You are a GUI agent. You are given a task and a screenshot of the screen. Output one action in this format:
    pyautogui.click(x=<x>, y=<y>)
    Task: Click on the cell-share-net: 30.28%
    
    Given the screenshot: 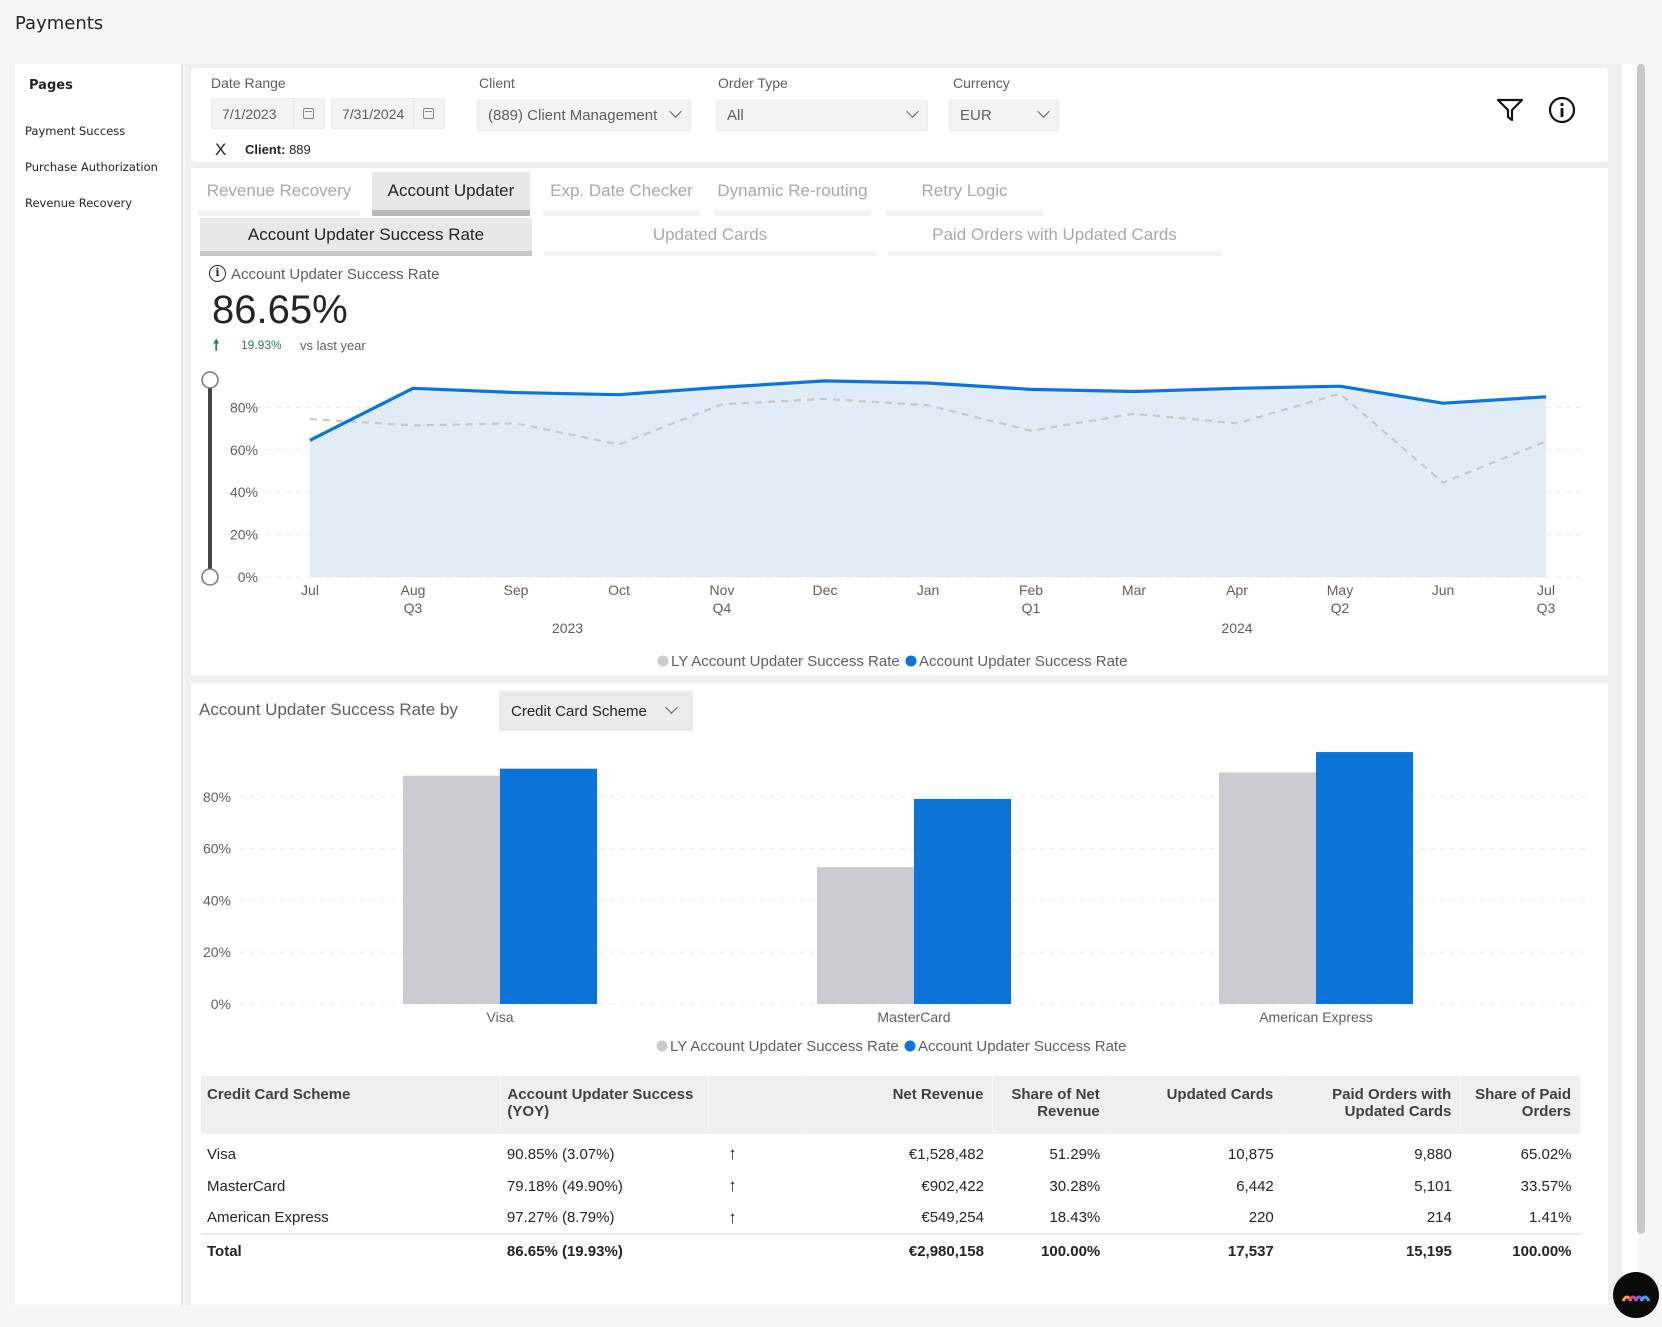 What is the action you would take?
    pyautogui.click(x=1075, y=1186)
    